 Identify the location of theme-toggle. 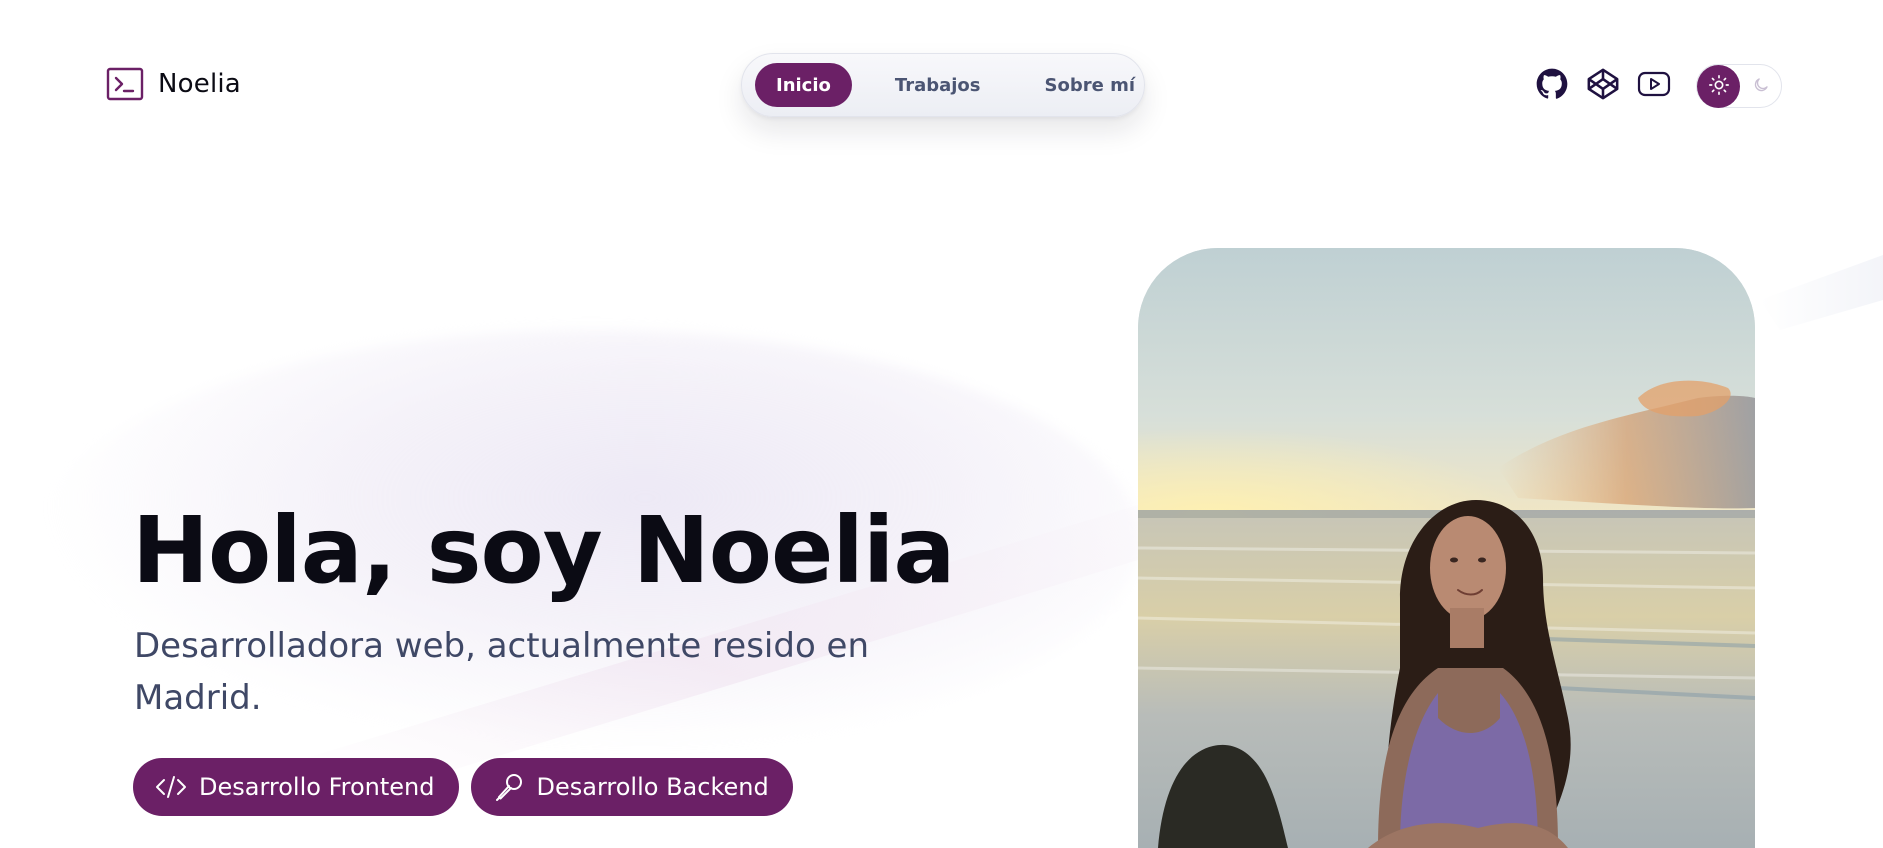
(1739, 86).